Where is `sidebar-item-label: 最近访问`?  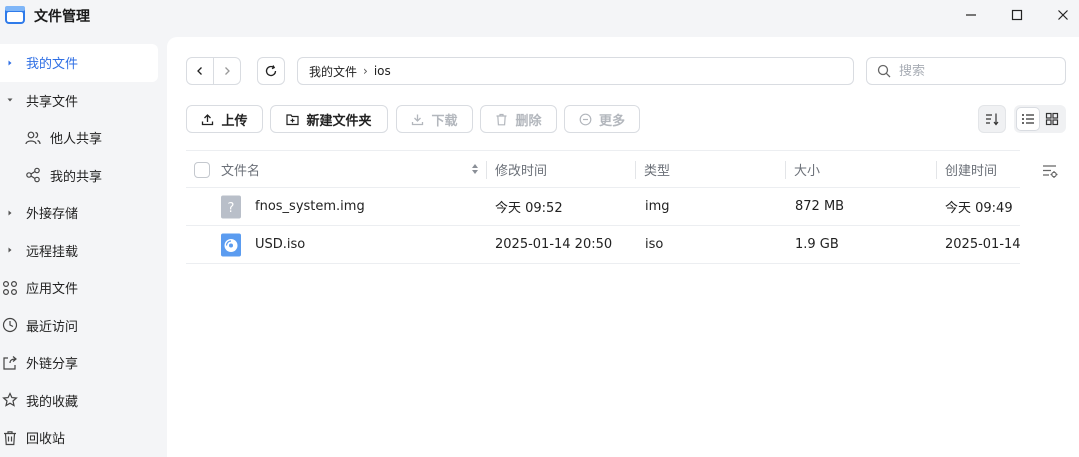
sidebar-item-label: 最近访问 is located at coordinates (52, 327).